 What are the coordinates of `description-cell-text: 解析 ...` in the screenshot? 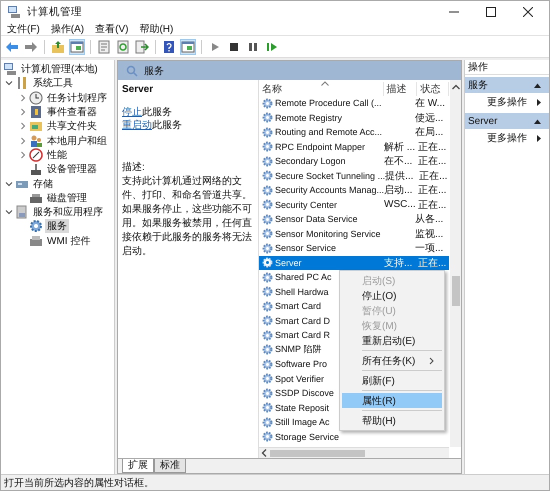 It's located at (400, 147).